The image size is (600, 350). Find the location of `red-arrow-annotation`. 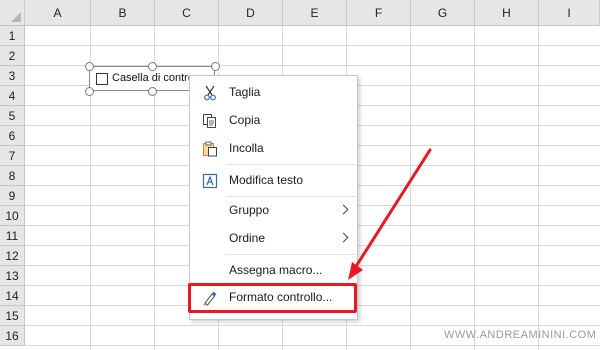

red-arrow-annotation is located at coordinates (390, 214).